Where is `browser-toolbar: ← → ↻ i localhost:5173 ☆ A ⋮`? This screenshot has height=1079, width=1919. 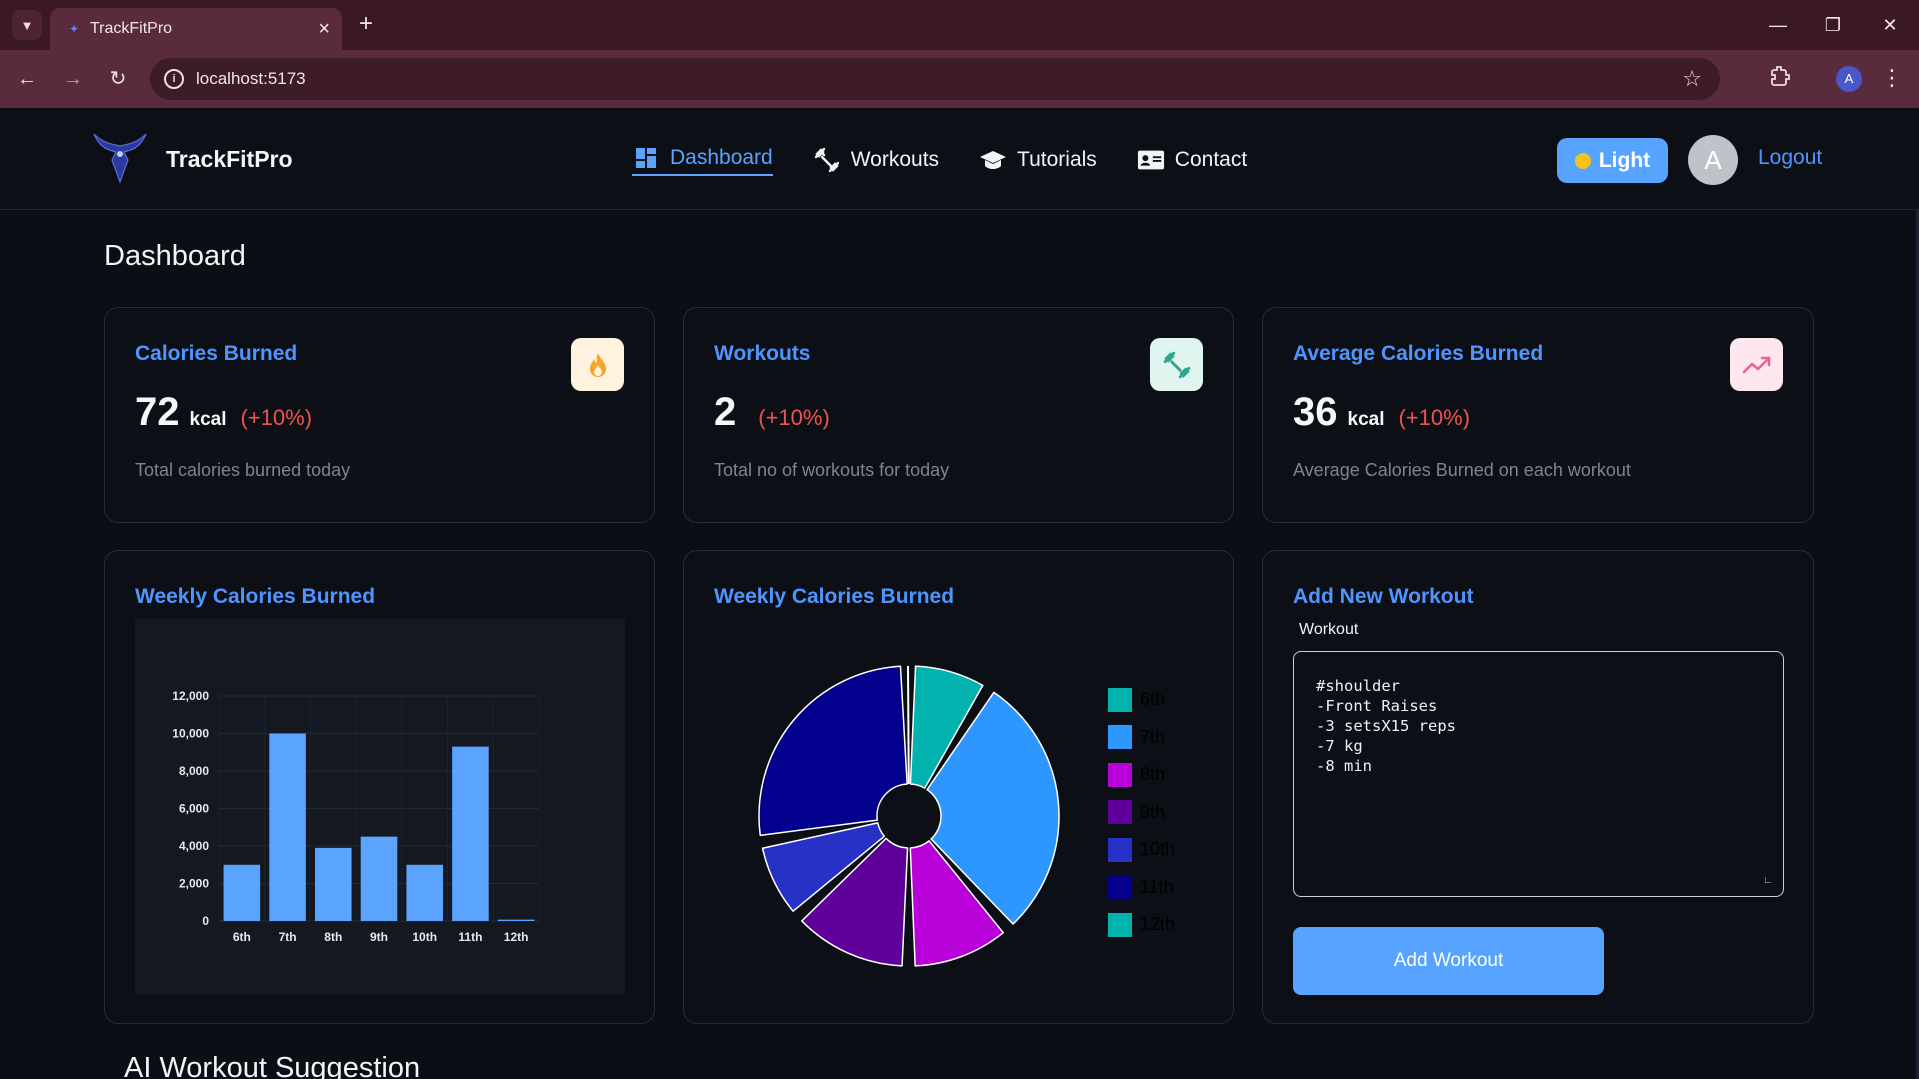
browser-toolbar: ← → ↻ i localhost:5173 ☆ A ⋮ is located at coordinates (959, 79).